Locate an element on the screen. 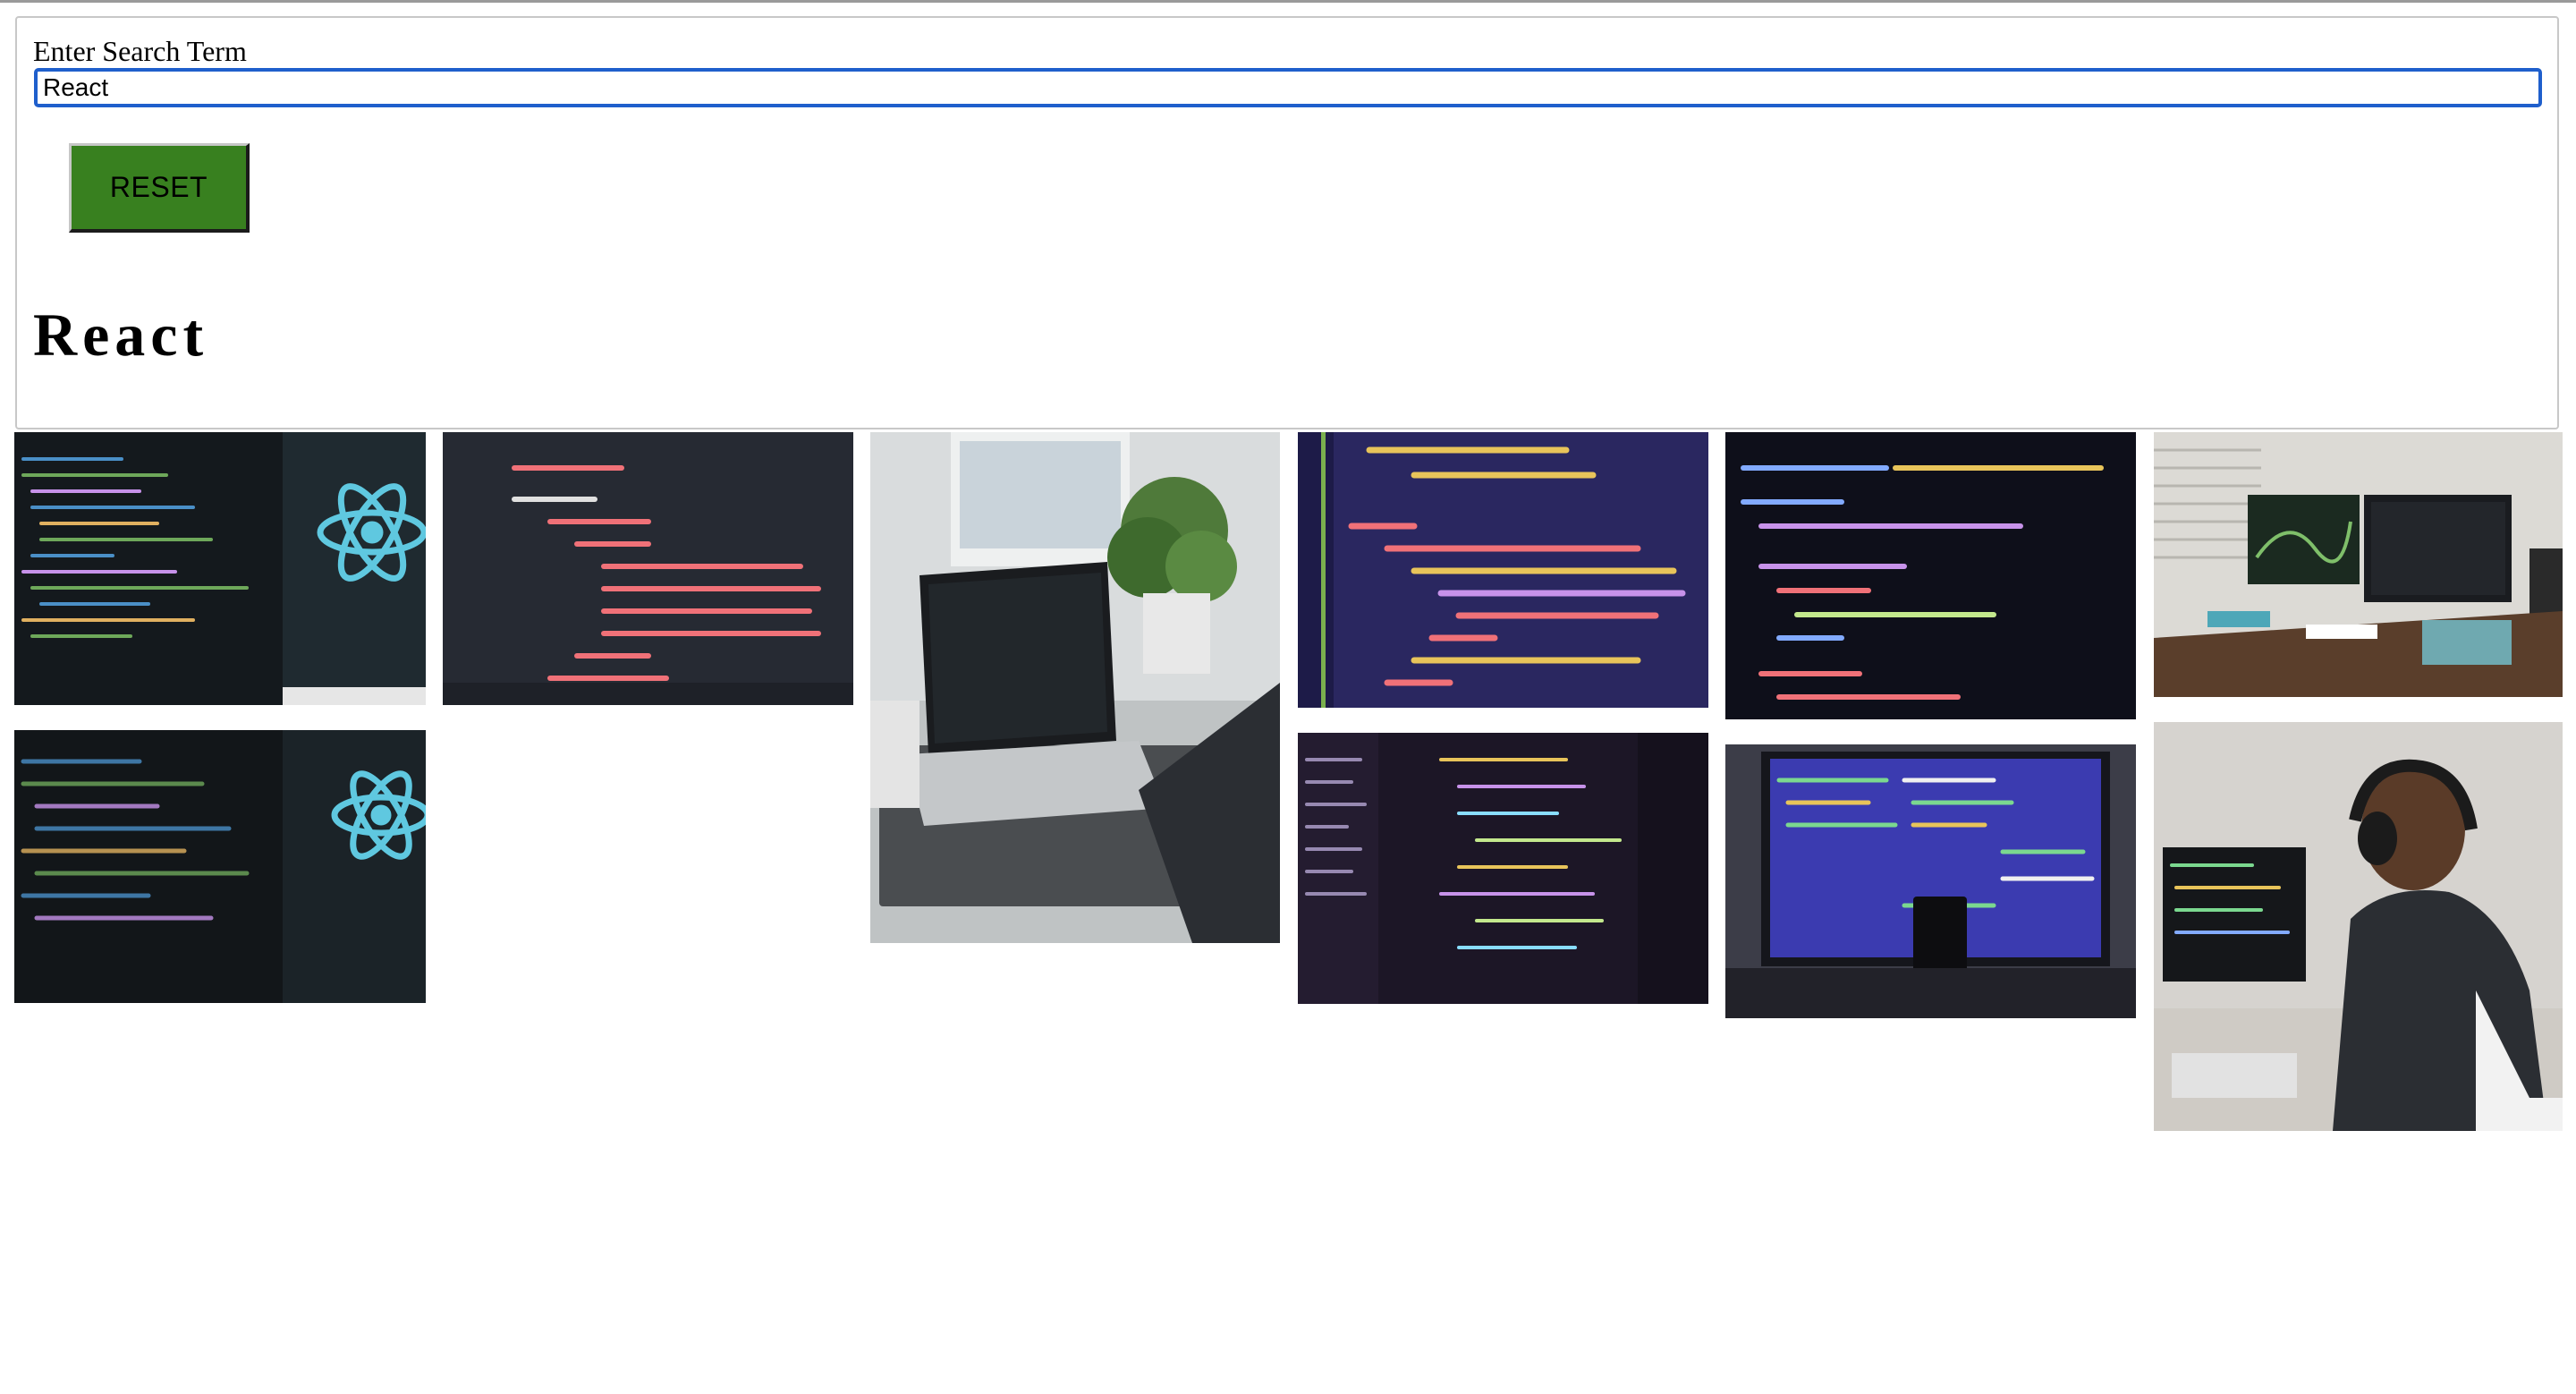 This screenshot has height=1394, width=2576. image-react-logo-editor is located at coordinates (220, 568).